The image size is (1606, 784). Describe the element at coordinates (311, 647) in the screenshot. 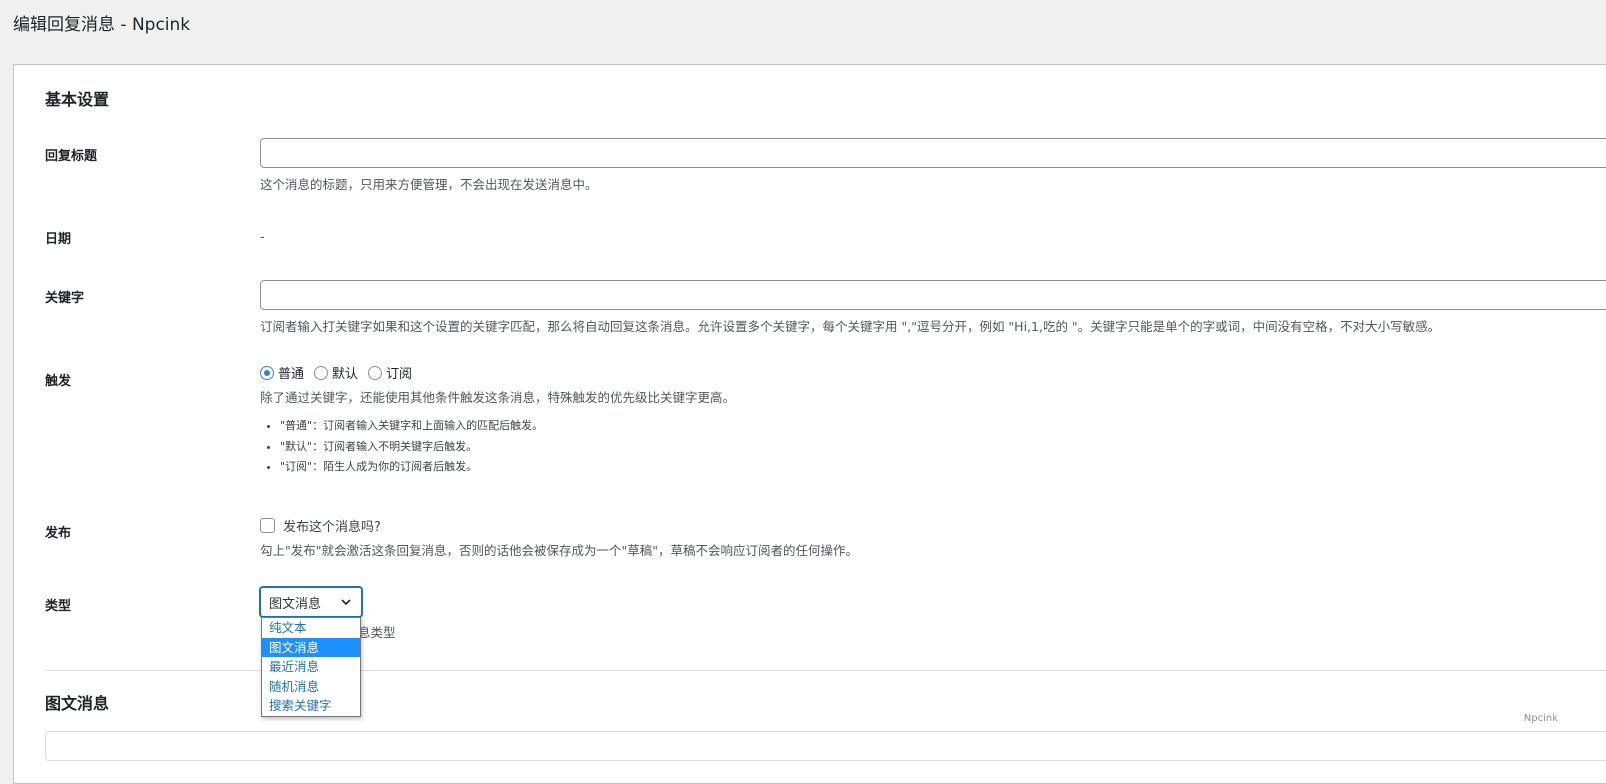

I see `type-option-news: 图文消息` at that location.